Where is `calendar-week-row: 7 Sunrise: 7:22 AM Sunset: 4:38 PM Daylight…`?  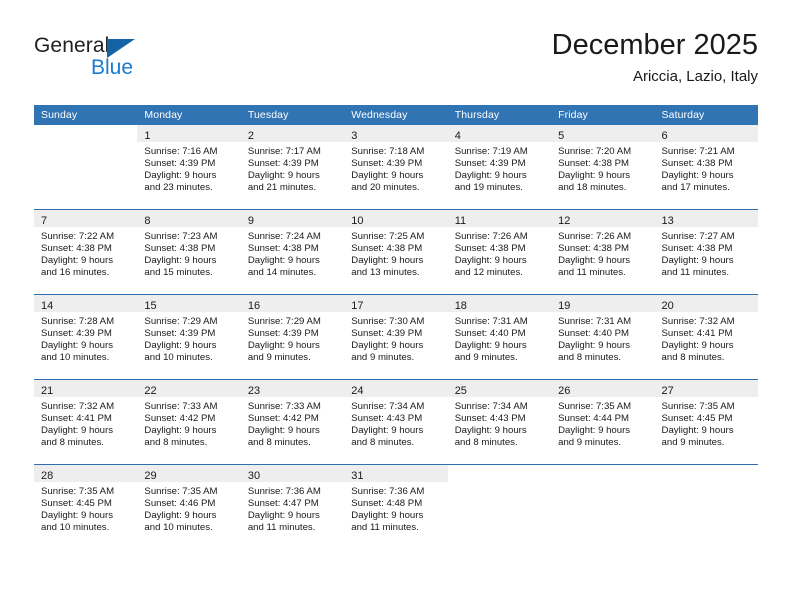
calendar-week-row: 7 Sunrise: 7:22 AM Sunset: 4:38 PM Daylight… is located at coordinates (396, 252).